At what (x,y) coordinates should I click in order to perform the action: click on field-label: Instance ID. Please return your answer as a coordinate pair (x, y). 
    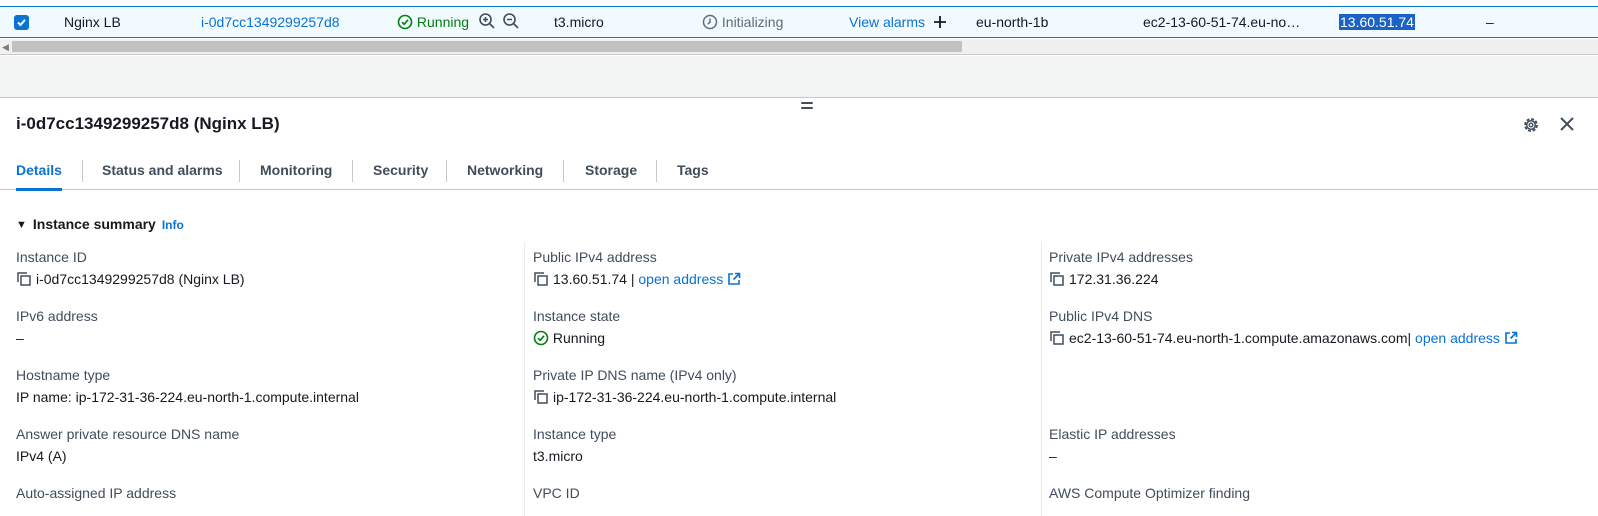
    Looking at the image, I should click on (51, 257).